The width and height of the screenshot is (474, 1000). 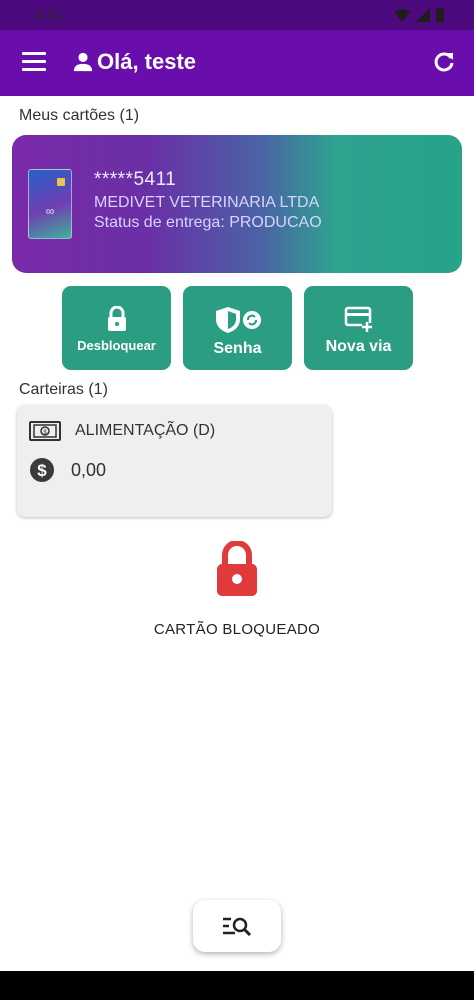 I want to click on search-list-icon, so click(x=237, y=926).